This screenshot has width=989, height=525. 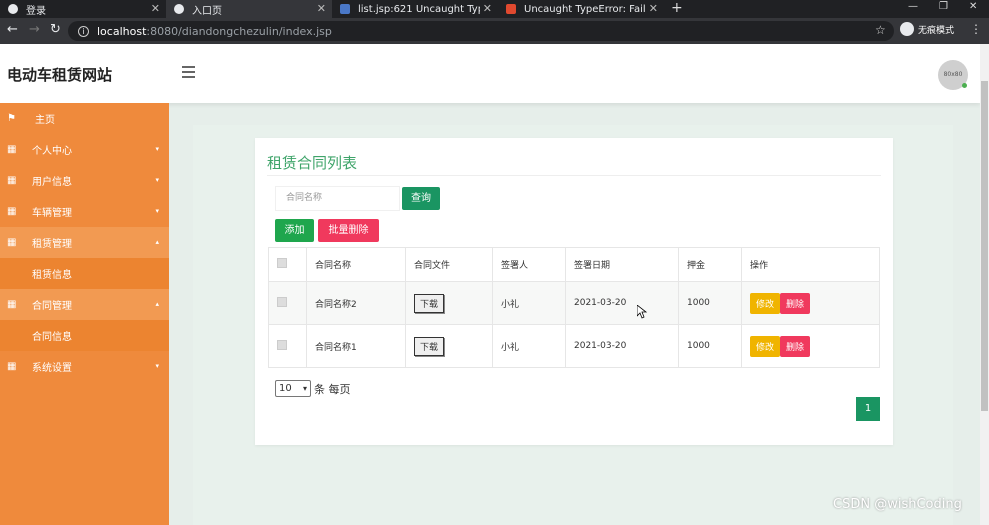 I want to click on sidebar-subitem-rental-info: 租赁信息, so click(x=84, y=273).